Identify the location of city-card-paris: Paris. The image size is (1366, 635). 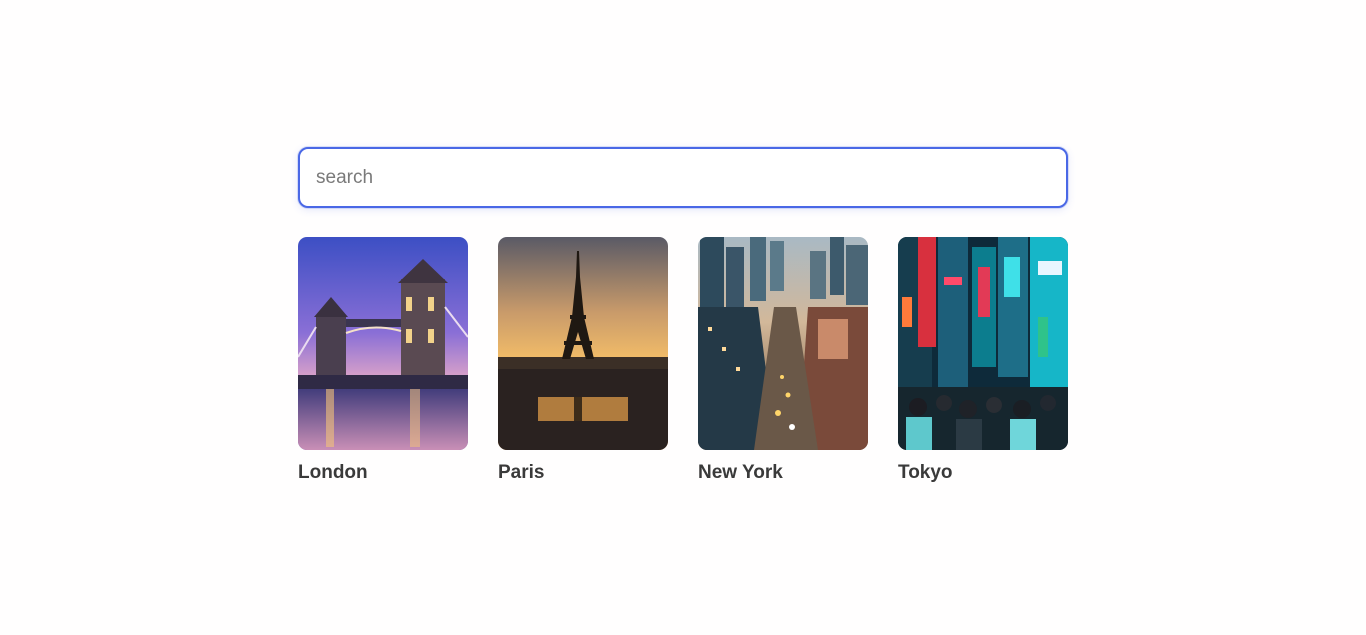
(583, 360).